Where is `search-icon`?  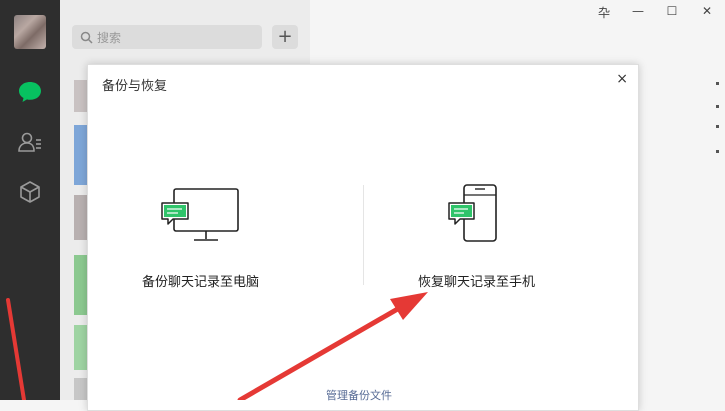 search-icon is located at coordinates (86, 37).